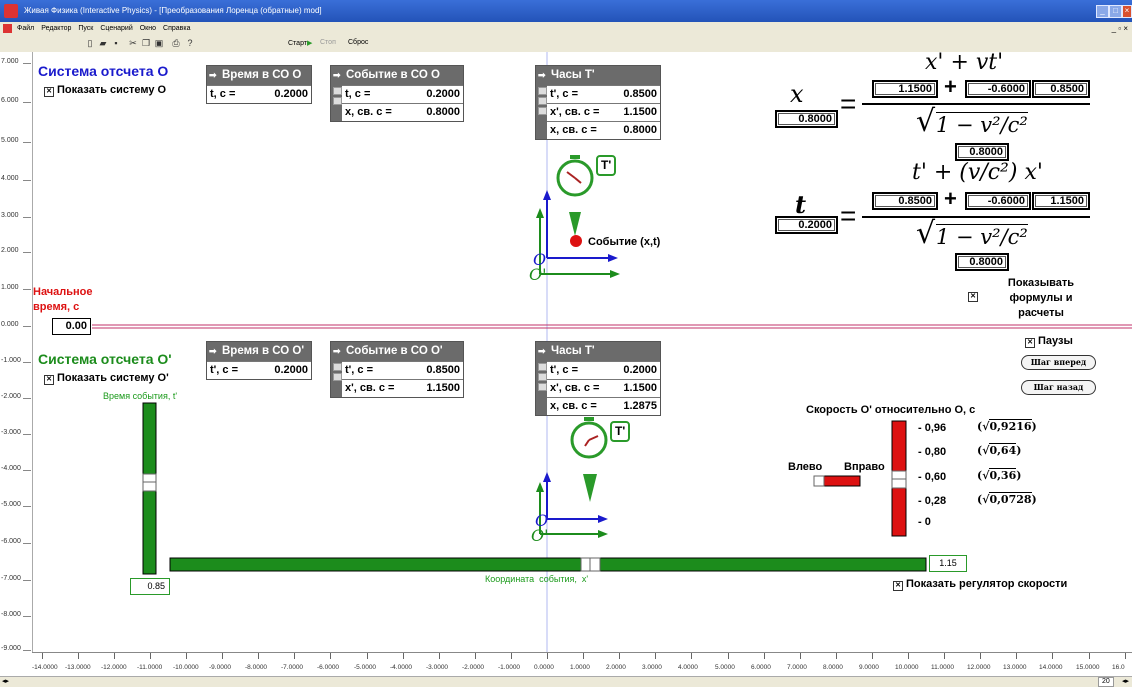 The height and width of the screenshot is (687, 1132). I want to click on x-n1-field: 1.1500, so click(905, 89).